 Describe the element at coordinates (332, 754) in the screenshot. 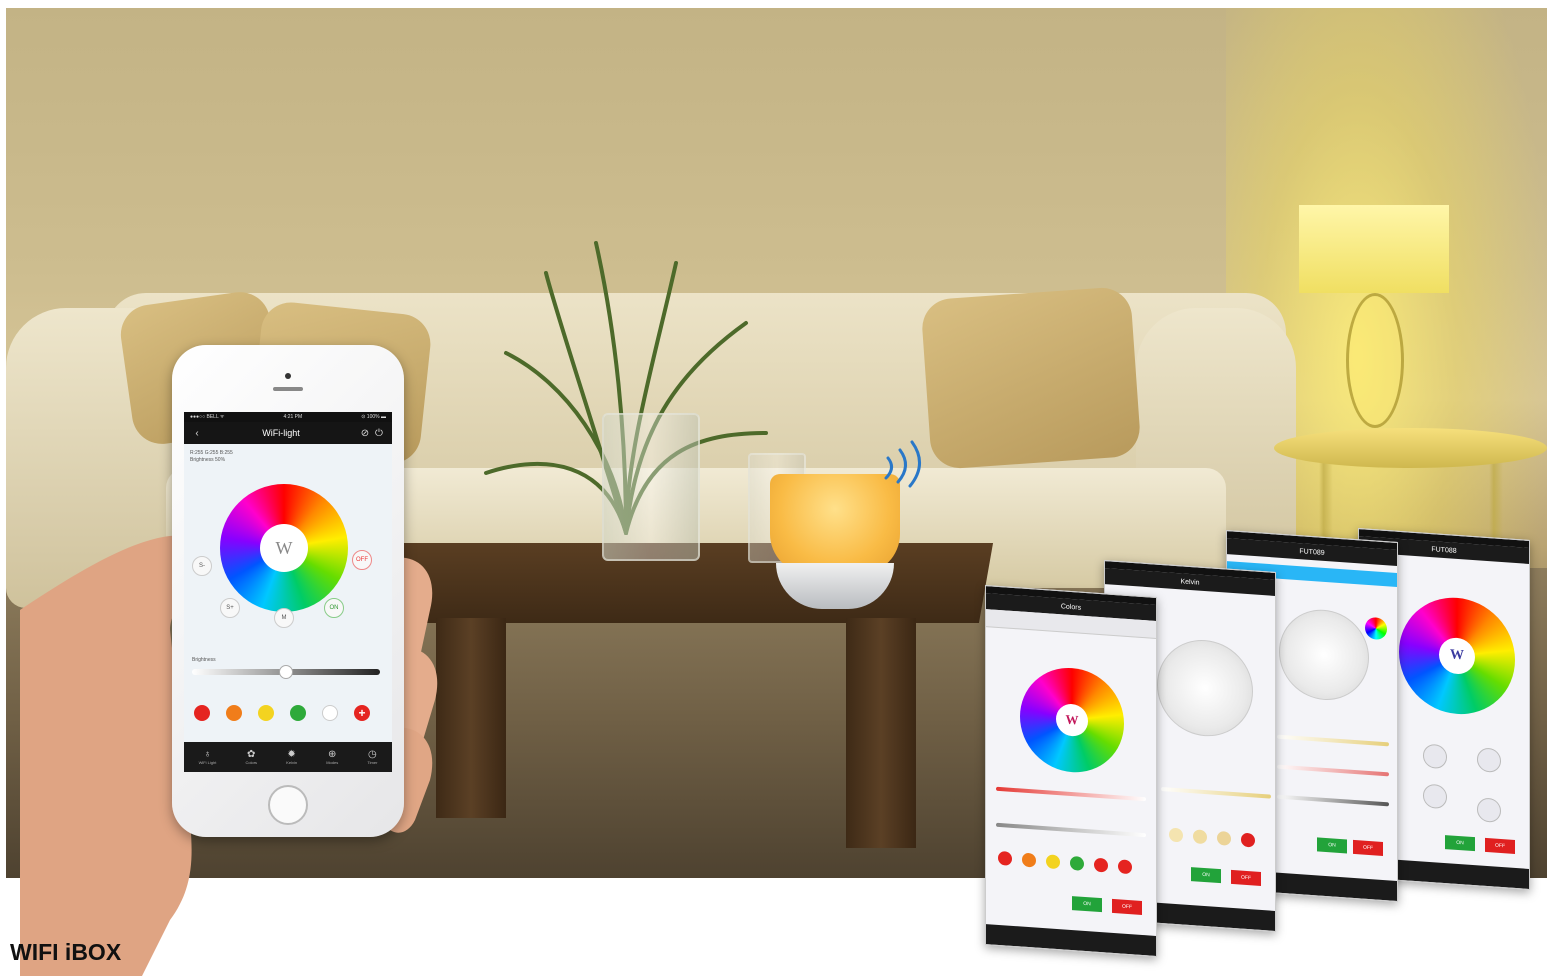

I see `globe-icon: ⊕` at that location.